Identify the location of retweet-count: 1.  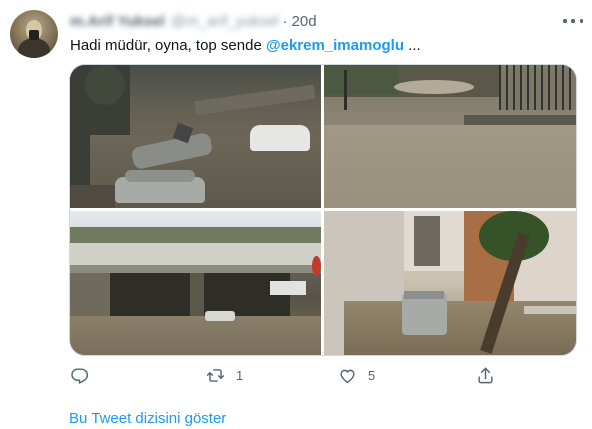
(240, 375).